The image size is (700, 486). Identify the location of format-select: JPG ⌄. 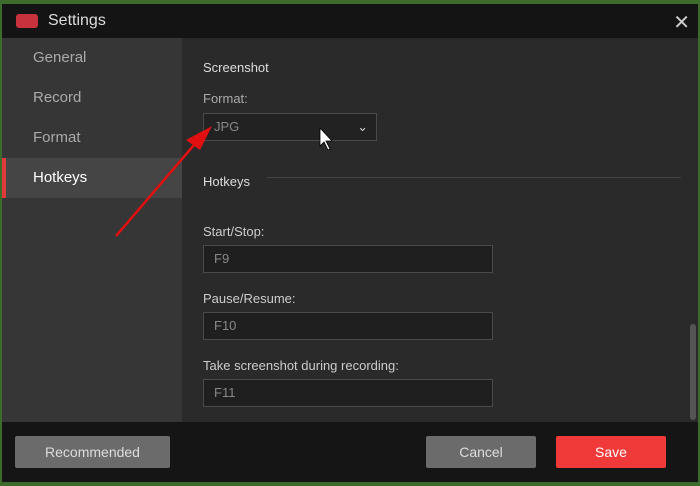
(290, 127).